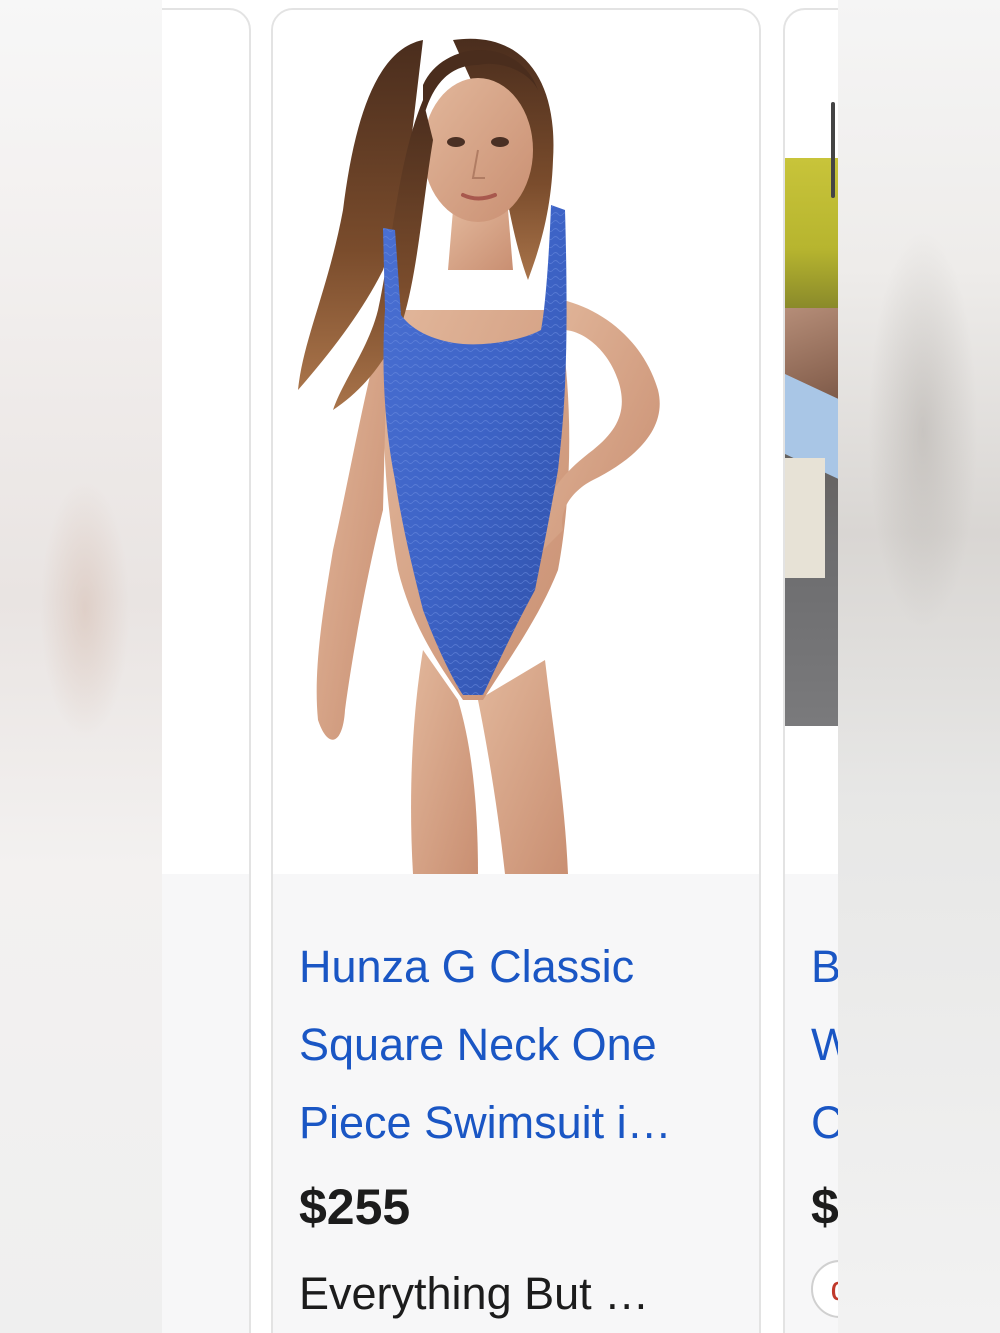  I want to click on product-price: $, so click(824, 1207).